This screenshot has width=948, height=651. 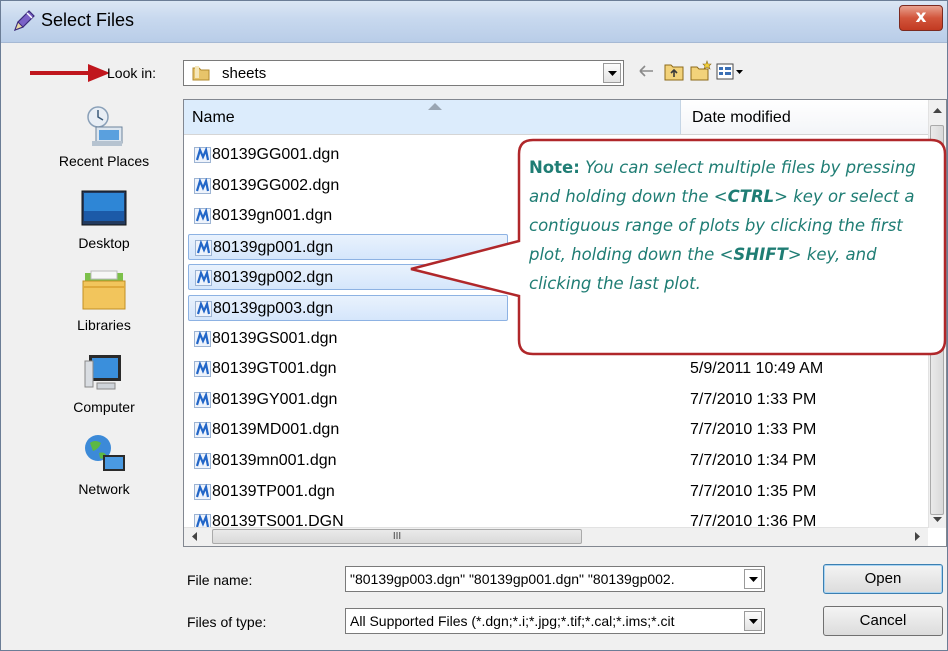 What do you see at coordinates (937, 519) in the screenshot?
I see `scroll-down-icon` at bounding box center [937, 519].